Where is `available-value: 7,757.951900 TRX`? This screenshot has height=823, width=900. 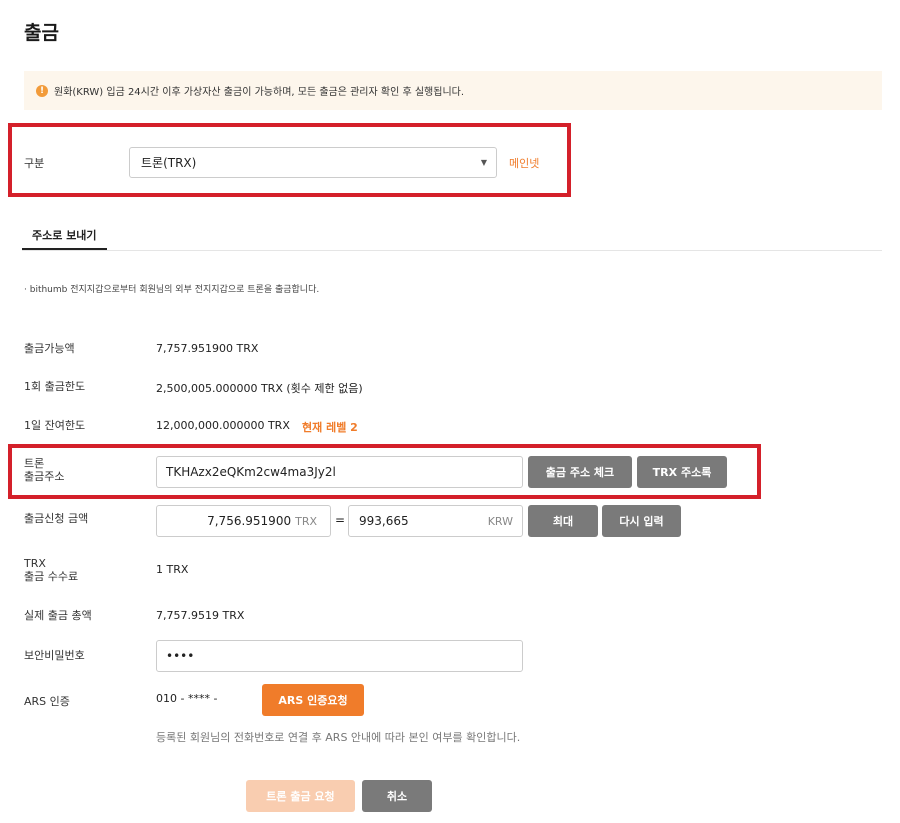 available-value: 7,757.951900 TRX is located at coordinates (207, 348).